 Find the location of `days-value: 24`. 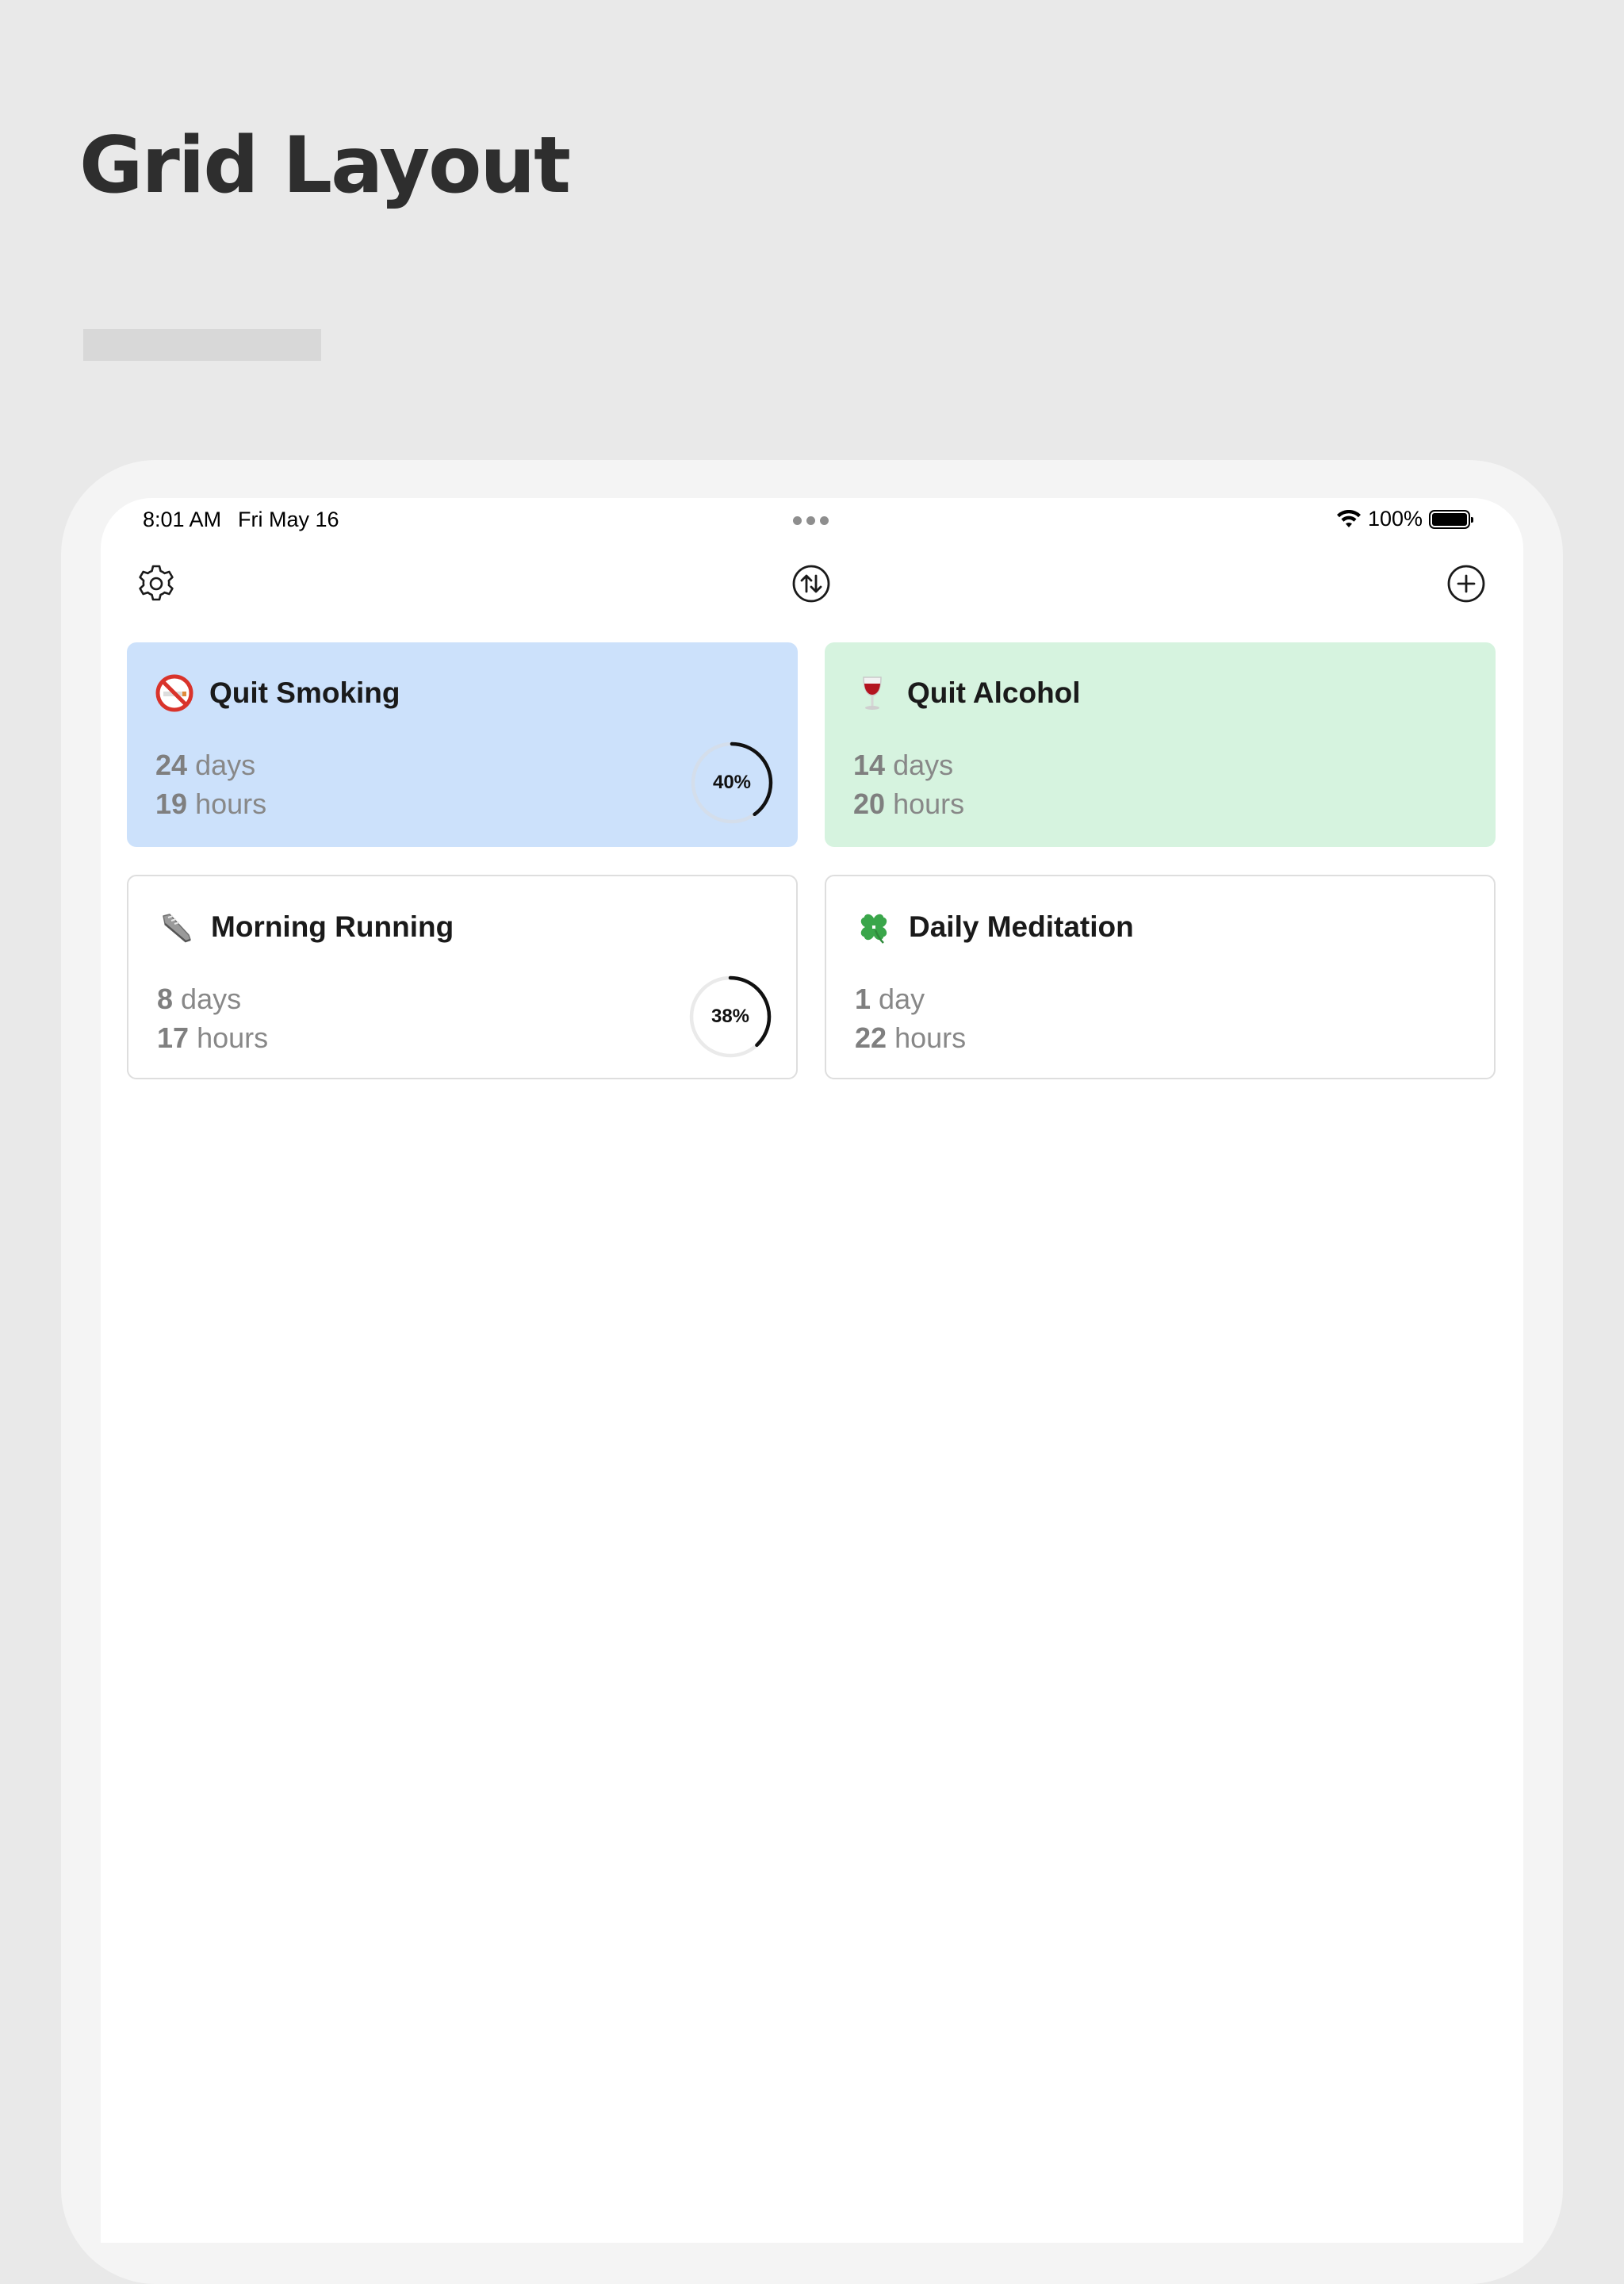

days-value: 24 is located at coordinates (171, 765).